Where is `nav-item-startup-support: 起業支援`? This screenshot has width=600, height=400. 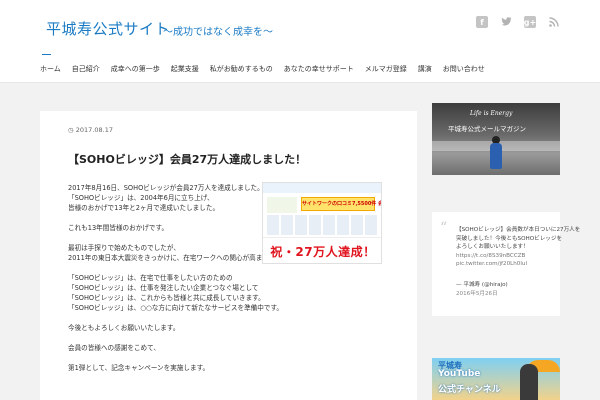
nav-item-startup-support: 起業支援 is located at coordinates (185, 69).